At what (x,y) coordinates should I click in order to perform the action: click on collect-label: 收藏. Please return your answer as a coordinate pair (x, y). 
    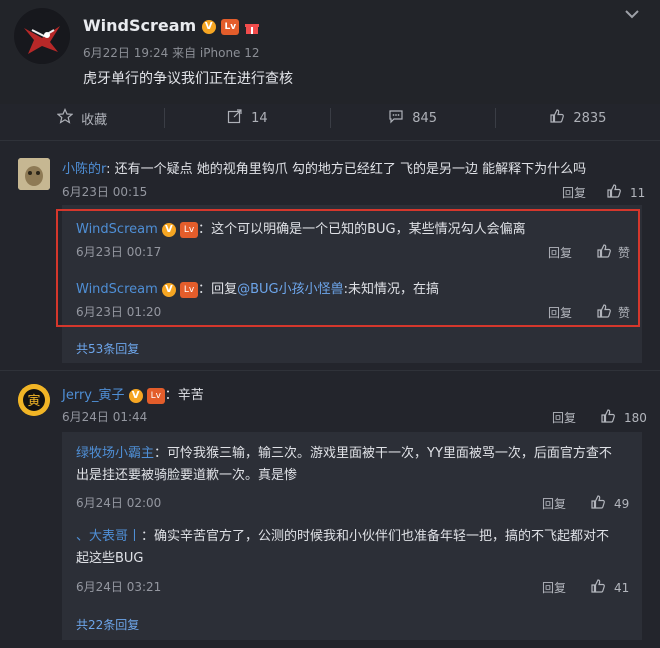
    Looking at the image, I should click on (94, 120).